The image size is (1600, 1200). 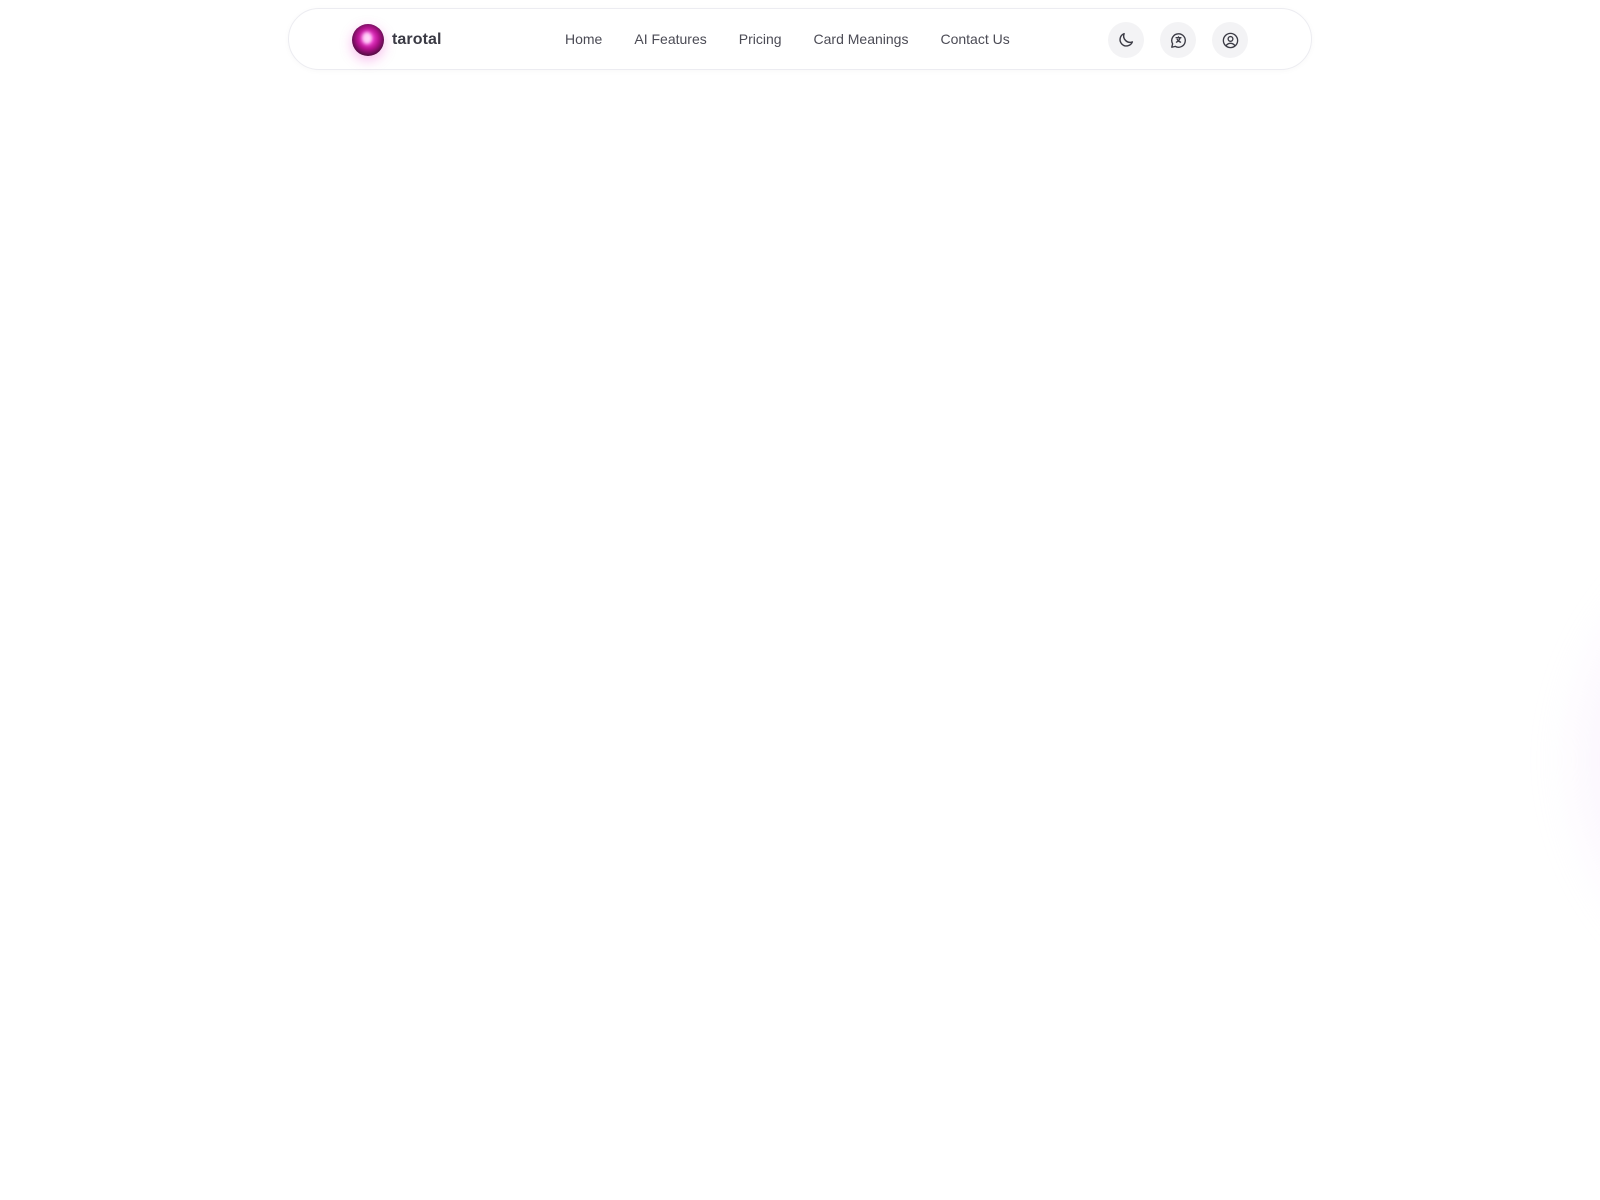 What do you see at coordinates (974, 39) in the screenshot?
I see `nav-link-contact-us: Contact Us` at bounding box center [974, 39].